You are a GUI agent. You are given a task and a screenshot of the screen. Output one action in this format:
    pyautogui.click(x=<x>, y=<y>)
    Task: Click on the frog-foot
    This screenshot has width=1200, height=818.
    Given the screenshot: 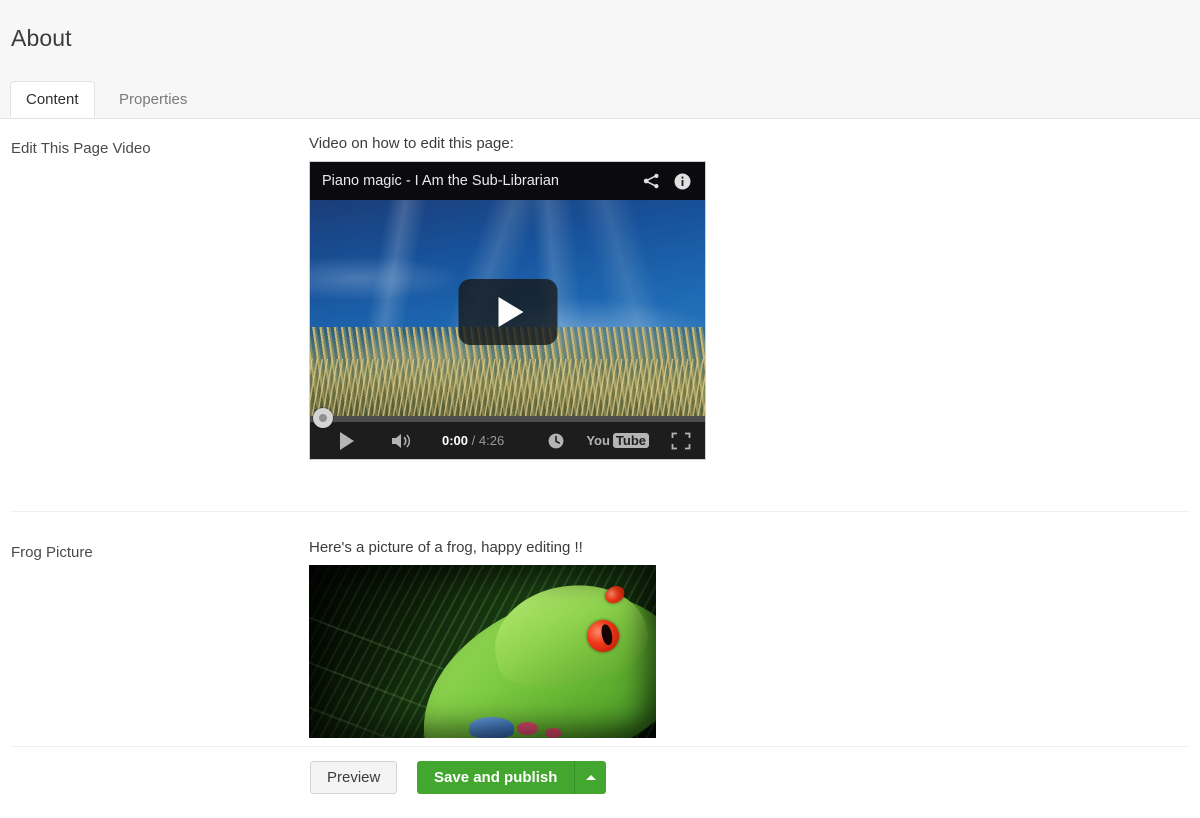 What is the action you would take?
    pyautogui.click(x=491, y=727)
    